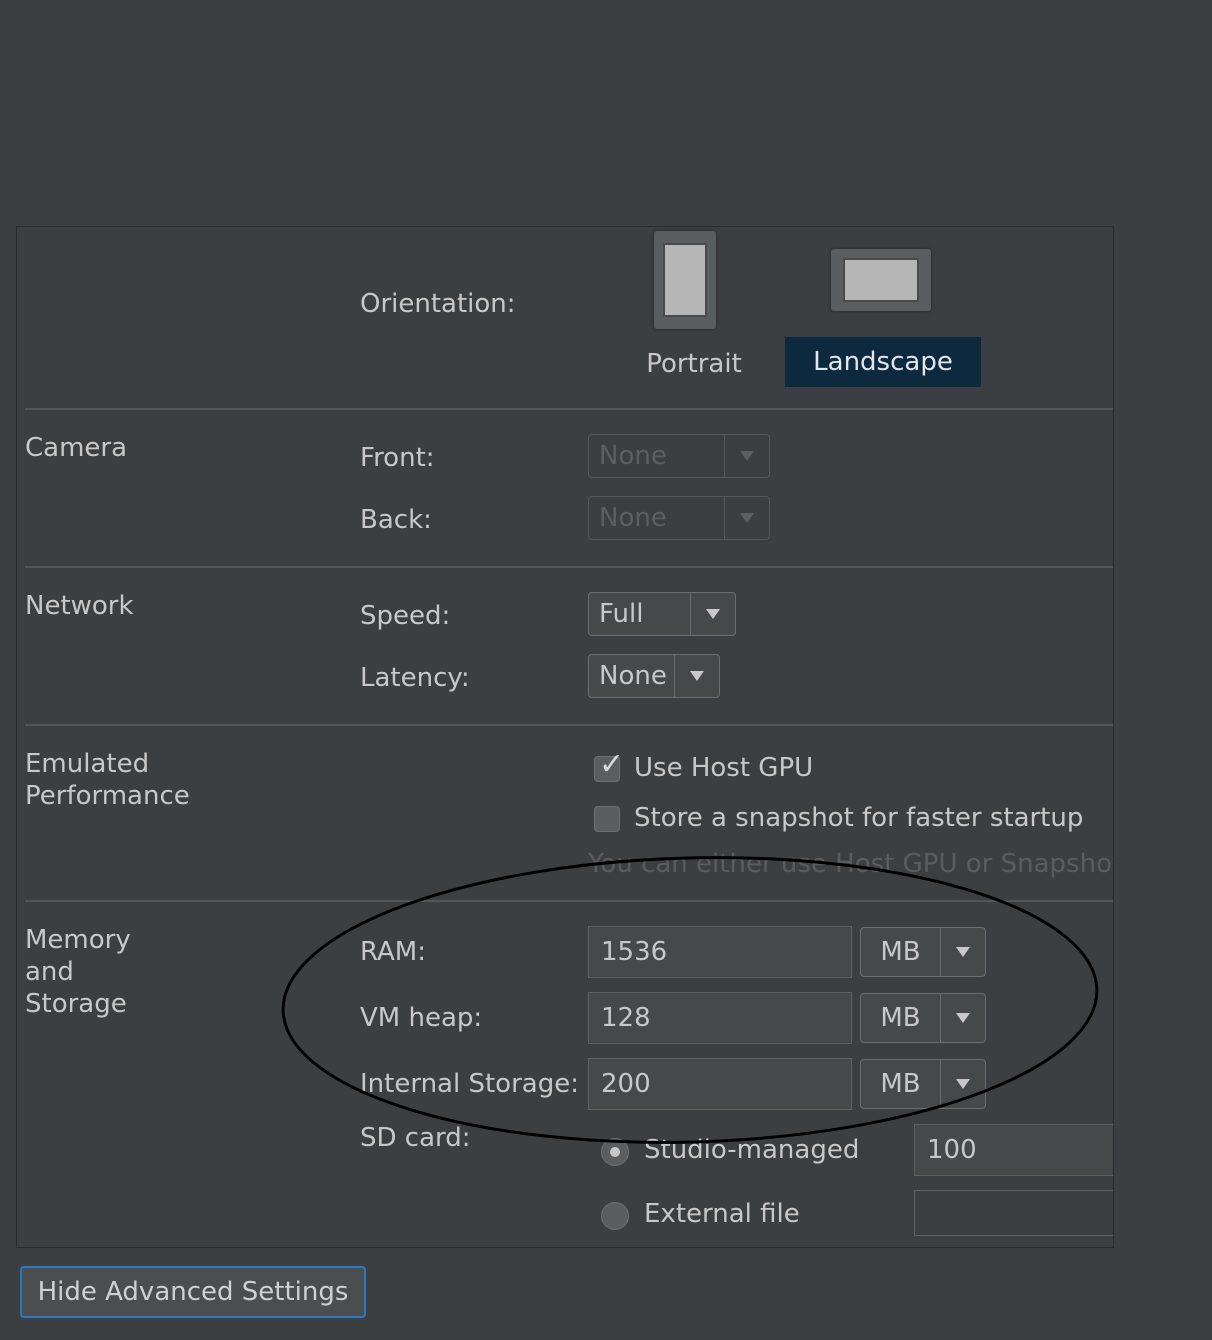 This screenshot has height=1340, width=1212. Describe the element at coordinates (694, 364) in the screenshot. I see `portrait-label: Portrait` at that location.